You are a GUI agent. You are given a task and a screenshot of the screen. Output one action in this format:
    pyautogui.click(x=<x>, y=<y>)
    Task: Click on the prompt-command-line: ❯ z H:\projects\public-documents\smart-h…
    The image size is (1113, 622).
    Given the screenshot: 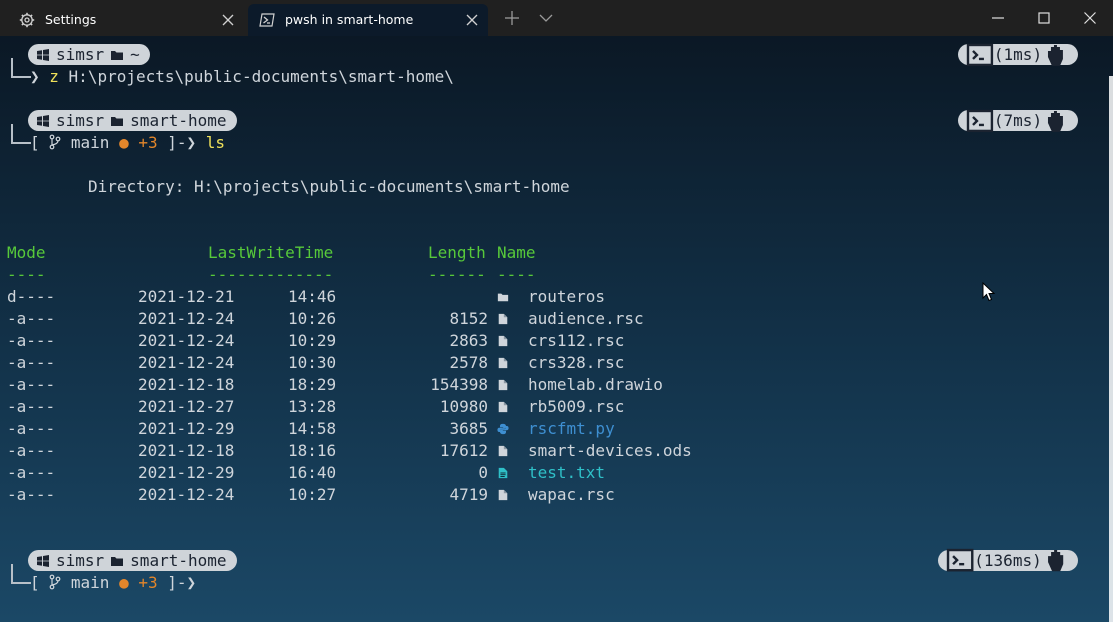 What is the action you would take?
    pyautogui.click(x=242, y=77)
    